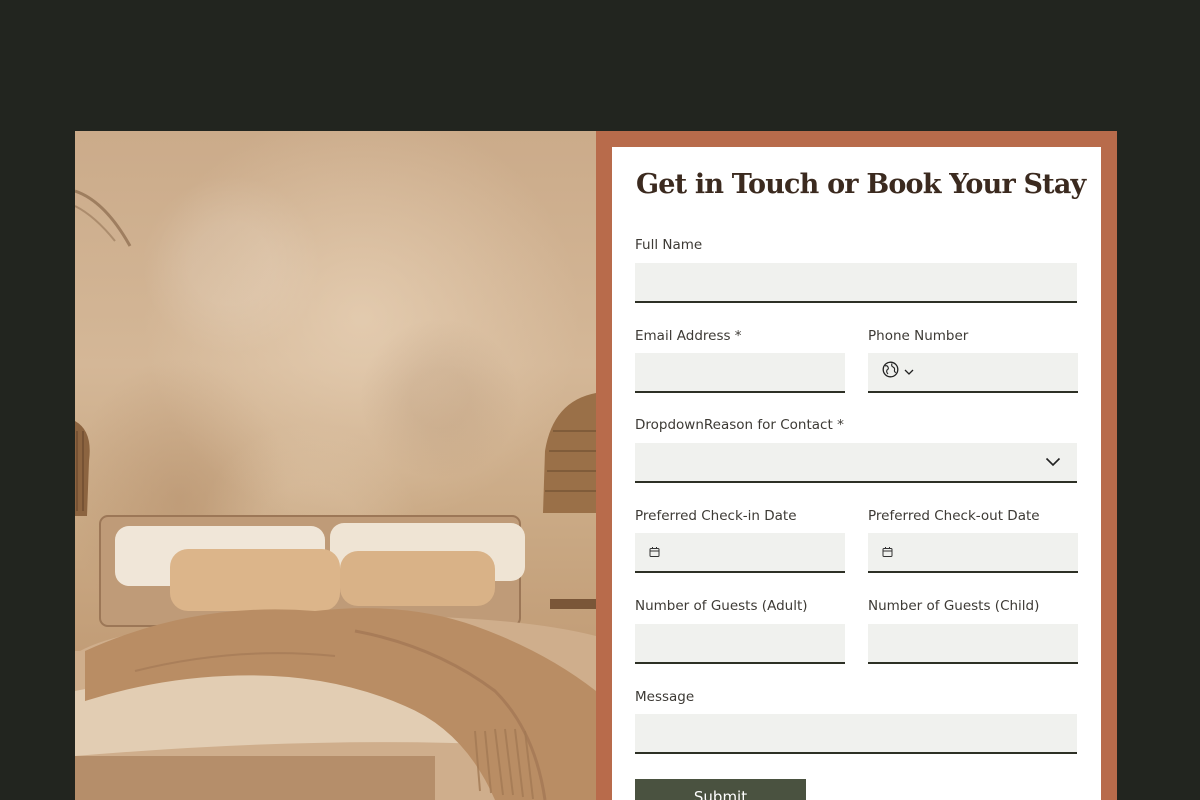 The width and height of the screenshot is (1200, 800). I want to click on email-label: Email Address *, so click(688, 336).